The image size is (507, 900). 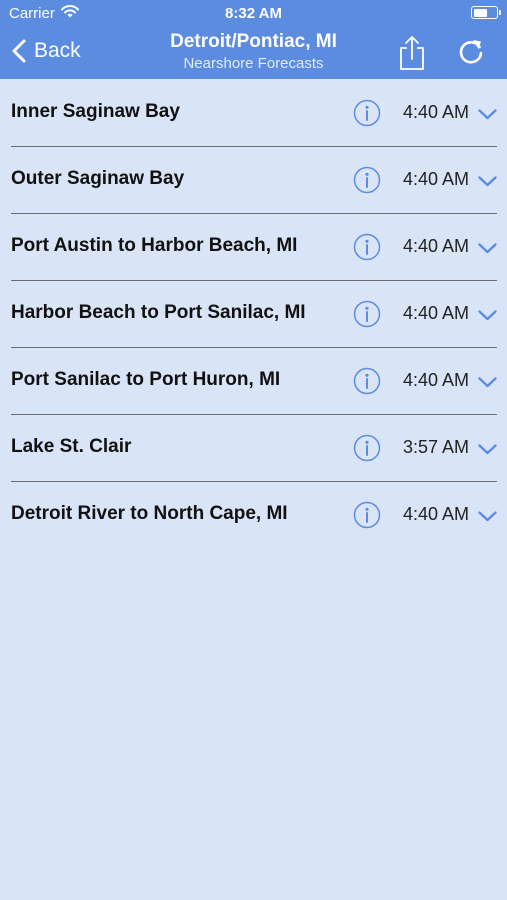 I want to click on refresh-icon, so click(x=471, y=55).